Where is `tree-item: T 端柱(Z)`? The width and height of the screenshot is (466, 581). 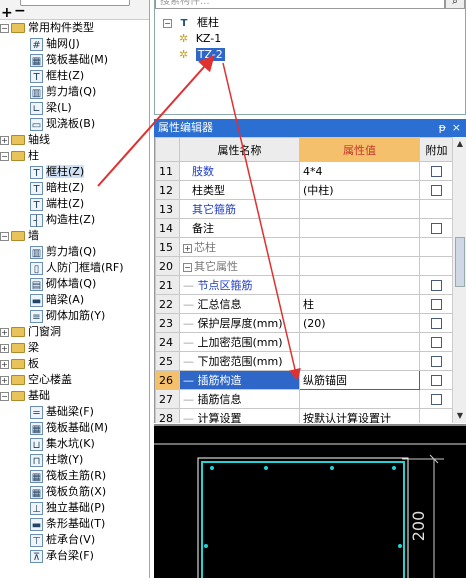 tree-item: T 端柱(Z) is located at coordinates (74, 204).